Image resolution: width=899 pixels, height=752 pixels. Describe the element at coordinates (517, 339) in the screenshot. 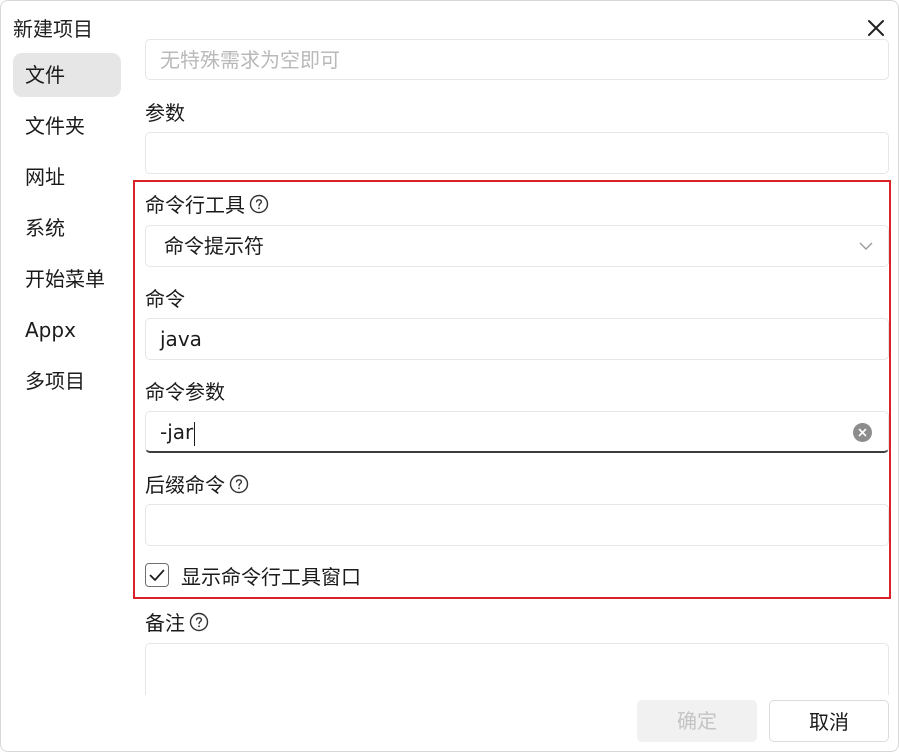

I see `command-input: java` at that location.